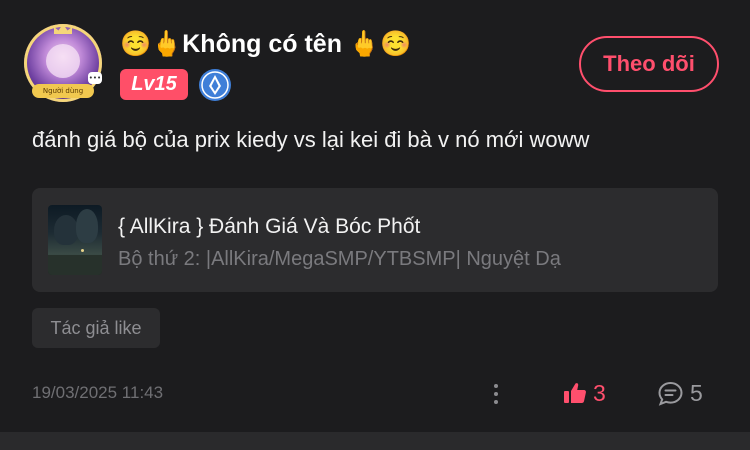 Image resolution: width=750 pixels, height=450 pixels. Describe the element at coordinates (269, 226) in the screenshot. I see `story-title: { AllKira } Đánh Giá Và Bóc Phốt` at that location.